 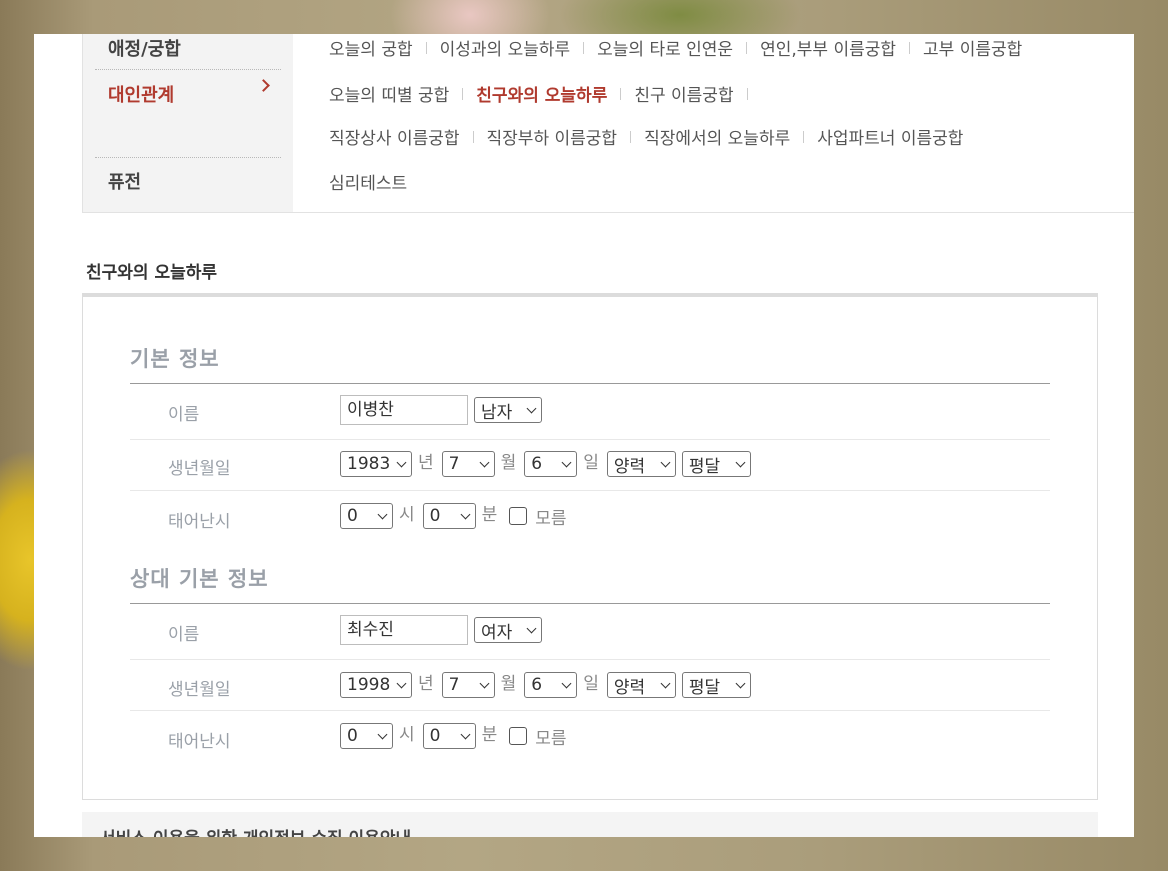 I want to click on submenu-tarot-luck: 오늘의 타로 인연운, so click(x=665, y=47).